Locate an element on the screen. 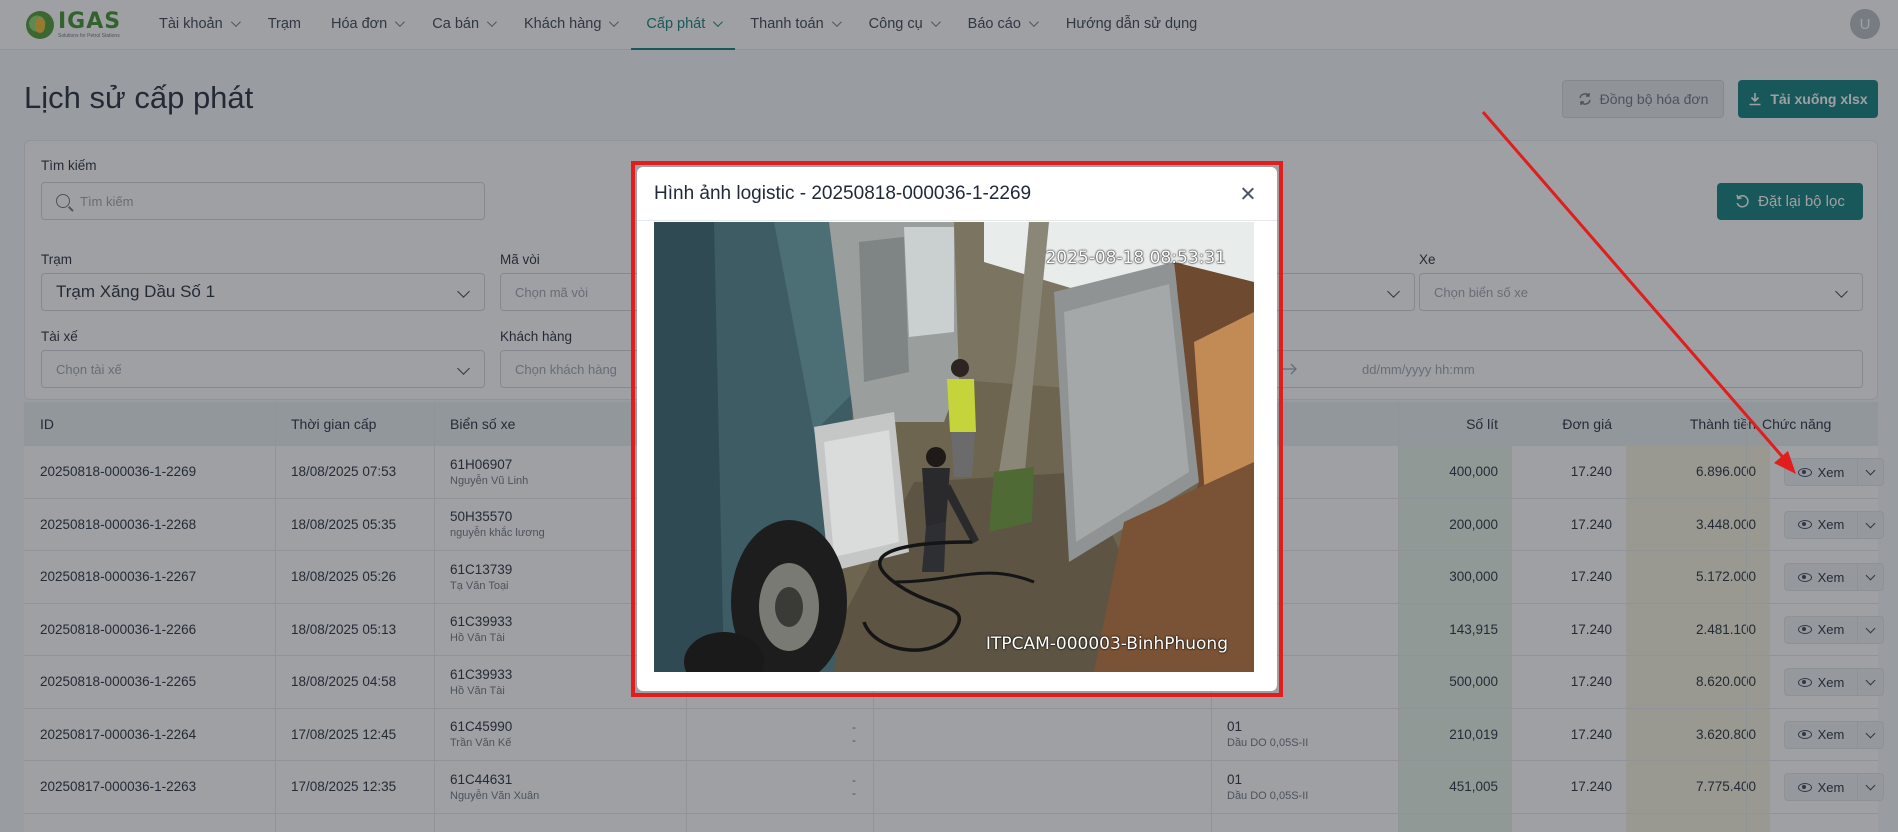 The height and width of the screenshot is (832, 1898). camera-timestamp: 2025-08-18 08:53:31 is located at coordinates (1135, 258).